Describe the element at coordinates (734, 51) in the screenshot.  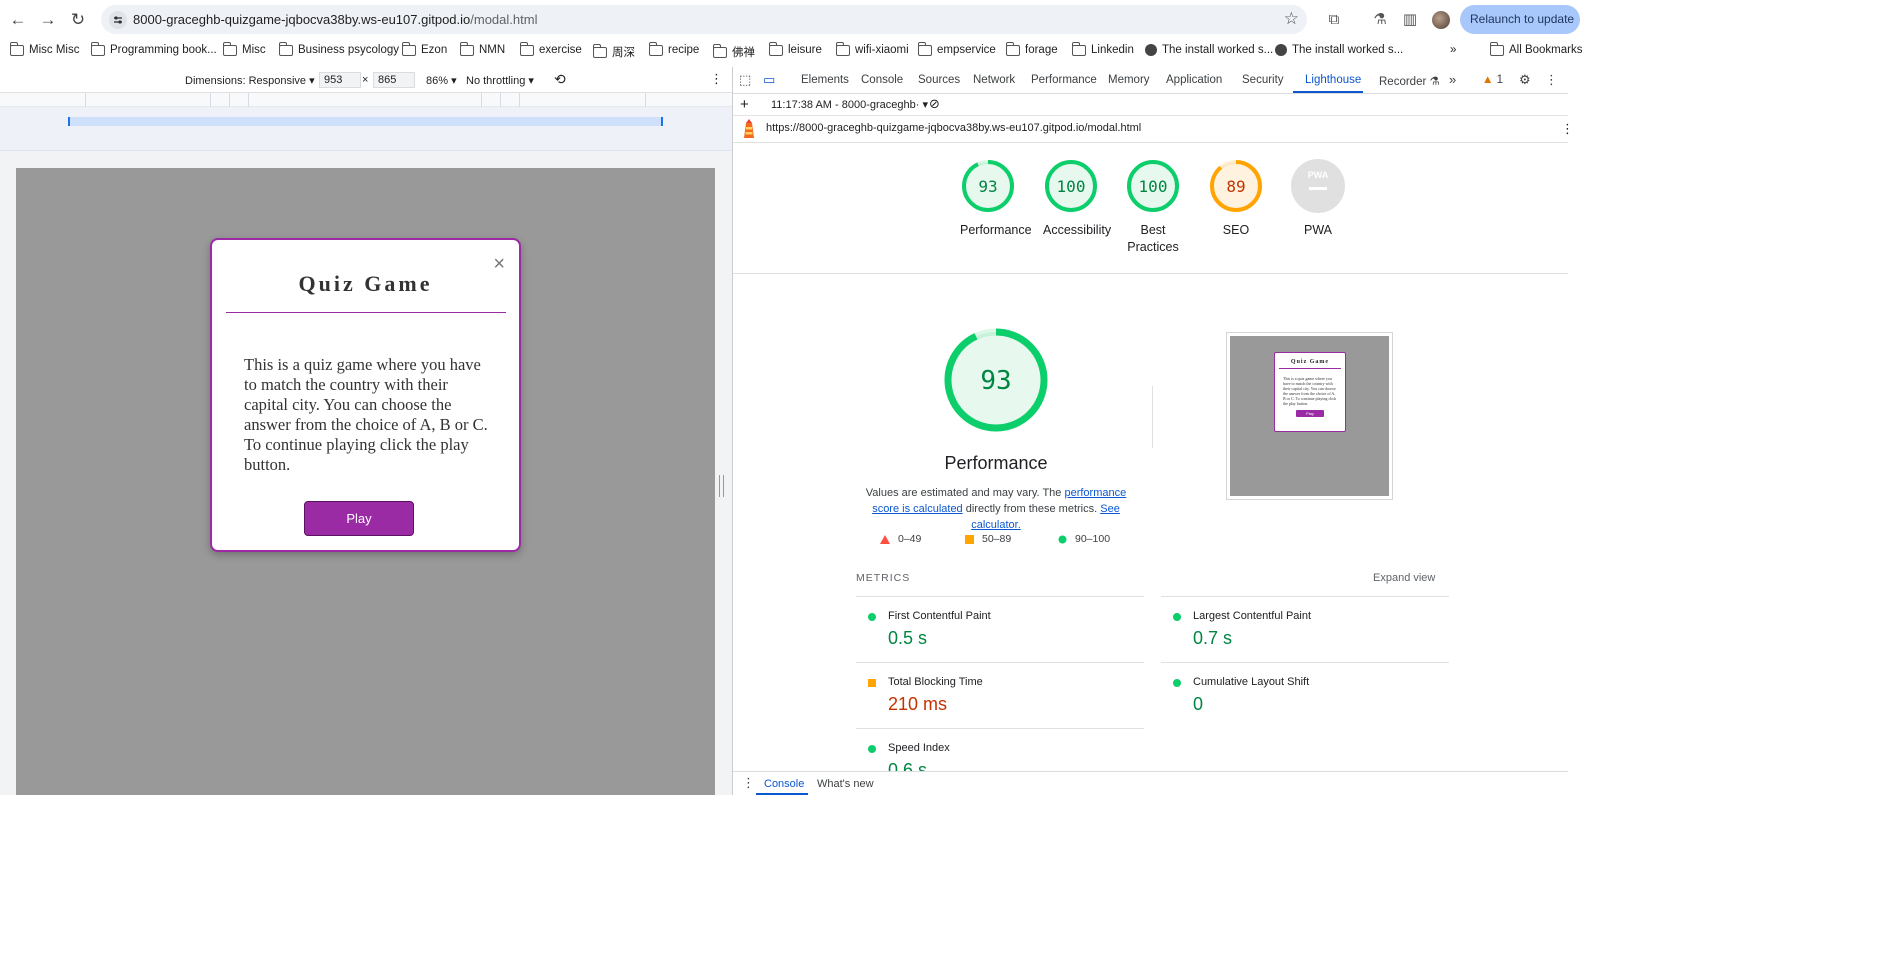
I see `bookmark-folder: 佛禅` at that location.